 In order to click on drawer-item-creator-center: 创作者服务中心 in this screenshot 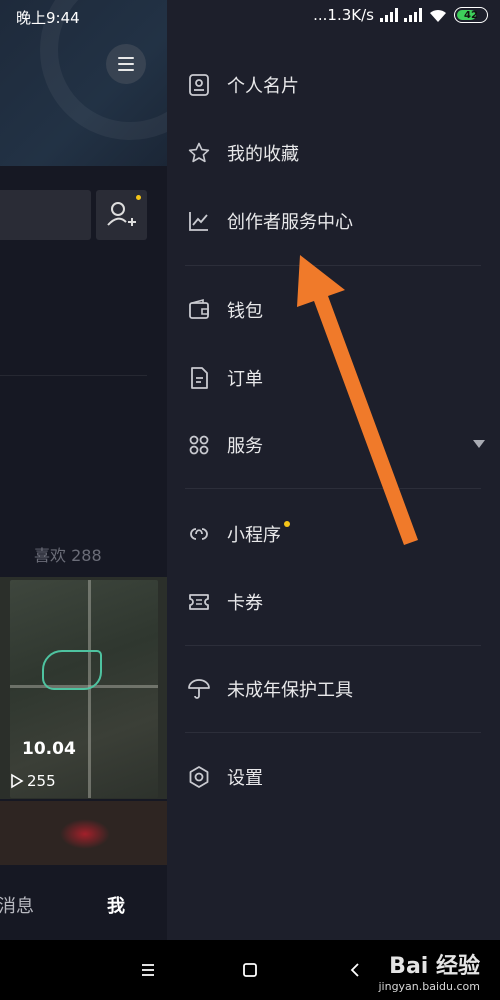, I will do `click(337, 221)`.